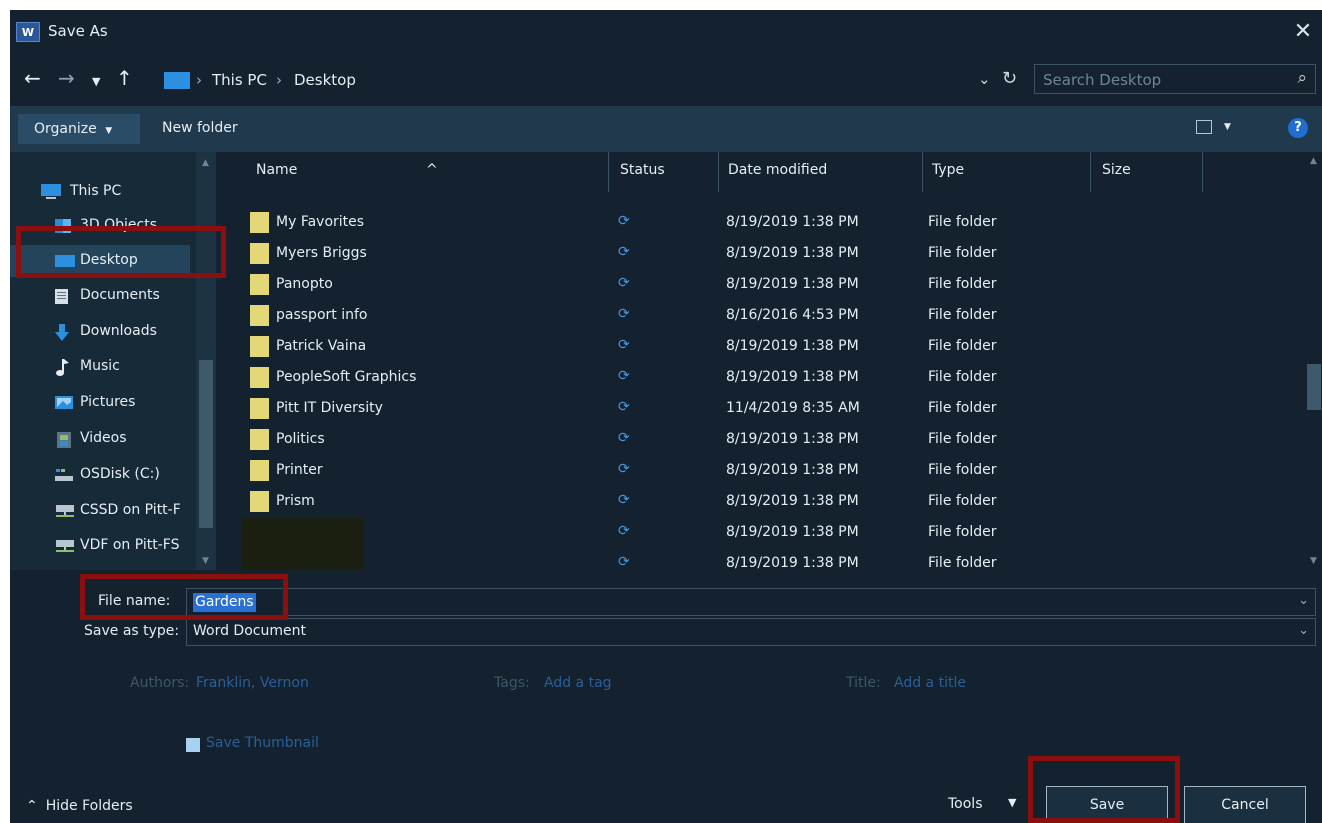 This screenshot has width=1322, height=823. I want to click on sidebar-item-label: This PC, so click(96, 191).